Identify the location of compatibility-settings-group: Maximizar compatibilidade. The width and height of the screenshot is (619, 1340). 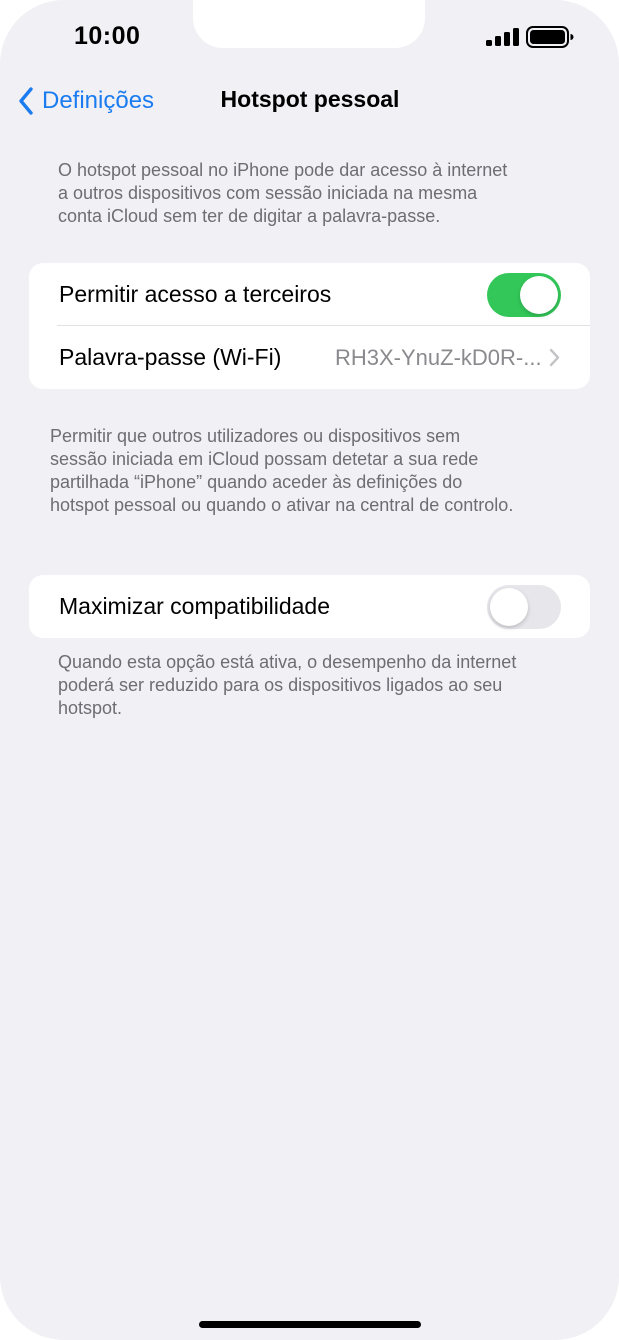
(309, 606).